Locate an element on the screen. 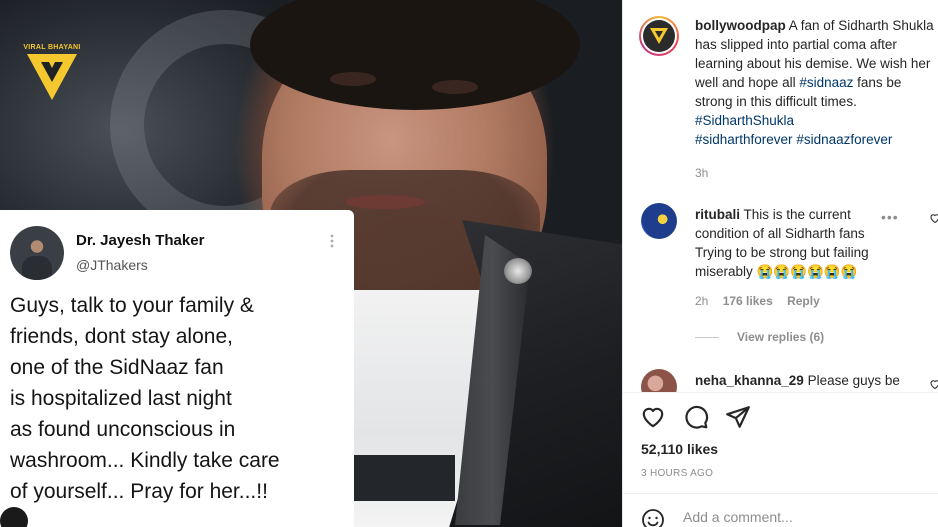 The width and height of the screenshot is (938, 527). reply-button: Reply is located at coordinates (803, 301).